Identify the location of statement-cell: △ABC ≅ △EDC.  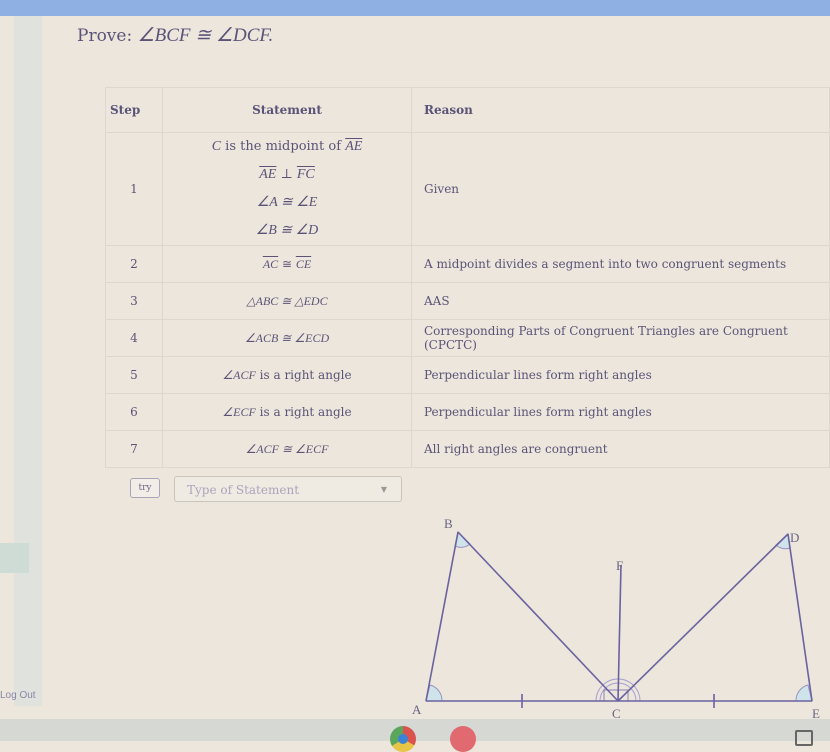
(287, 301).